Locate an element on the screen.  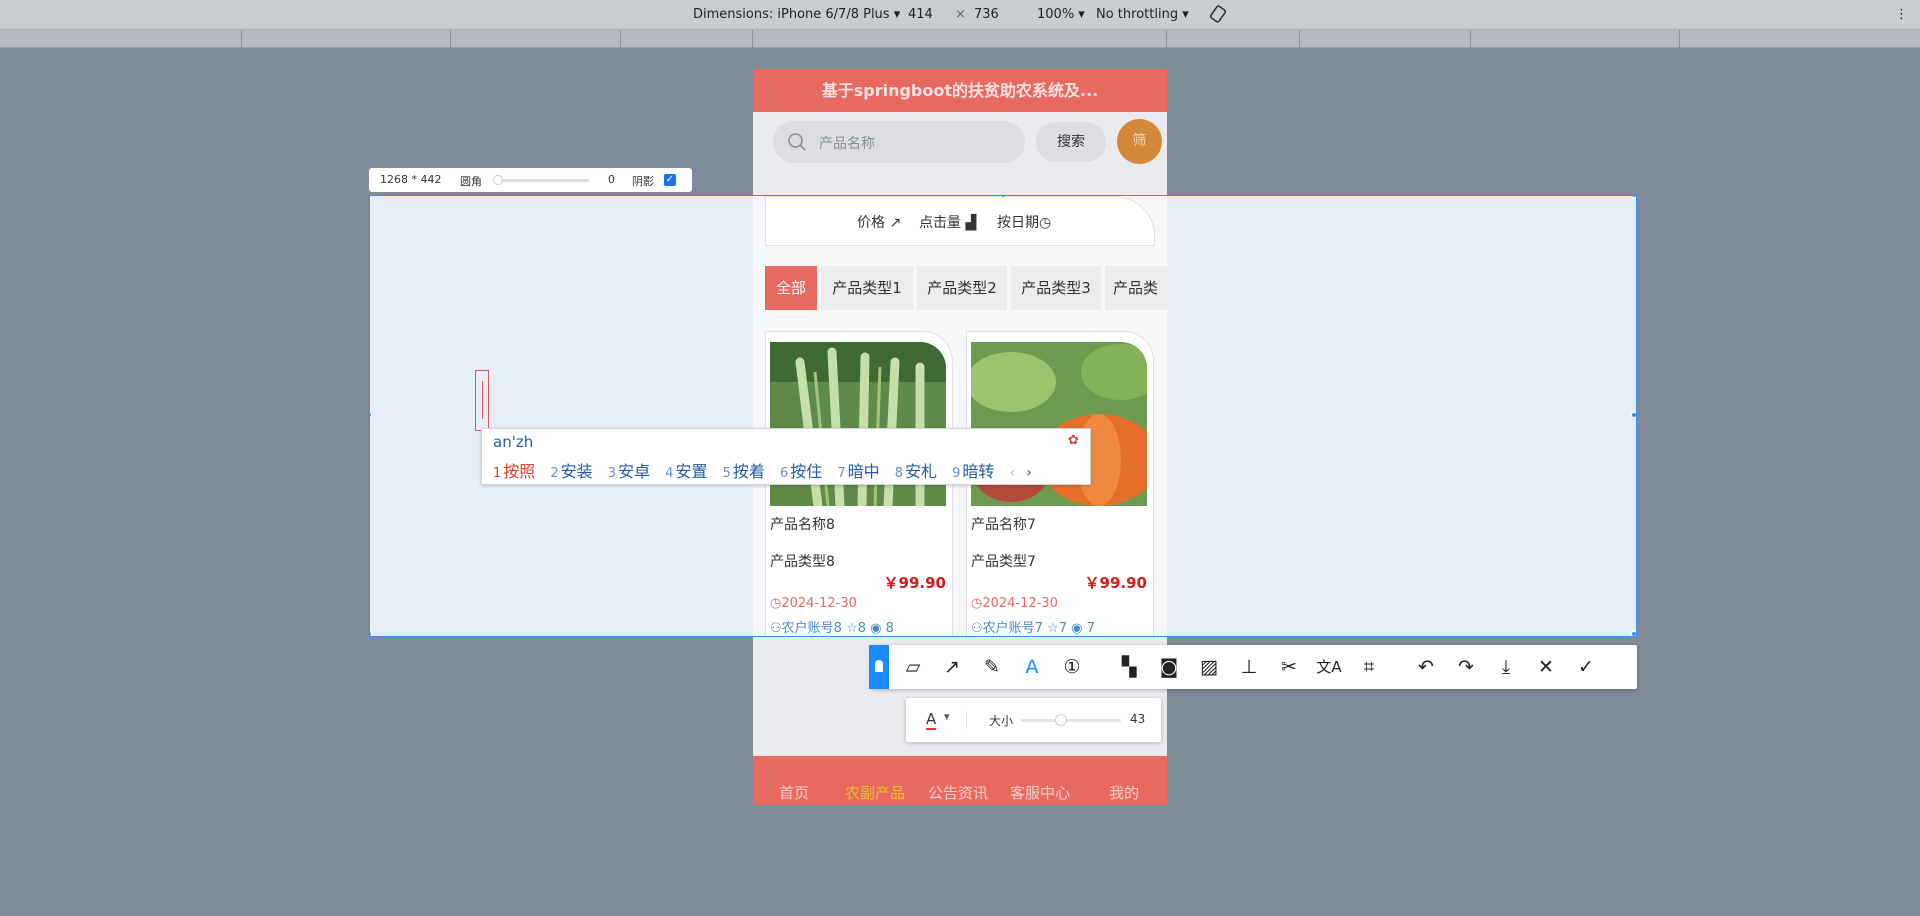
filter-button: 筛 is located at coordinates (1139, 141).